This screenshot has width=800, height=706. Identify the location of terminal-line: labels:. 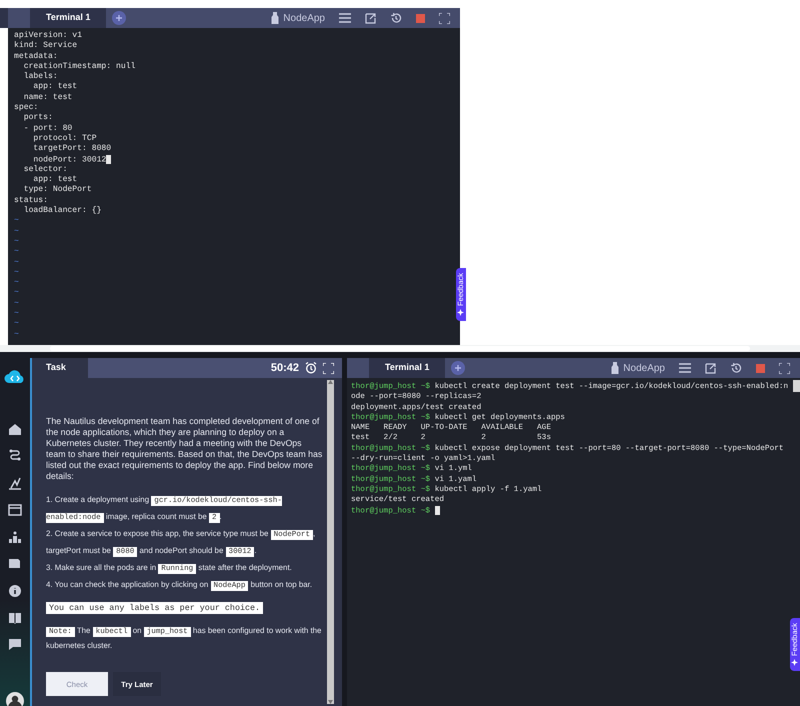
(40, 77).